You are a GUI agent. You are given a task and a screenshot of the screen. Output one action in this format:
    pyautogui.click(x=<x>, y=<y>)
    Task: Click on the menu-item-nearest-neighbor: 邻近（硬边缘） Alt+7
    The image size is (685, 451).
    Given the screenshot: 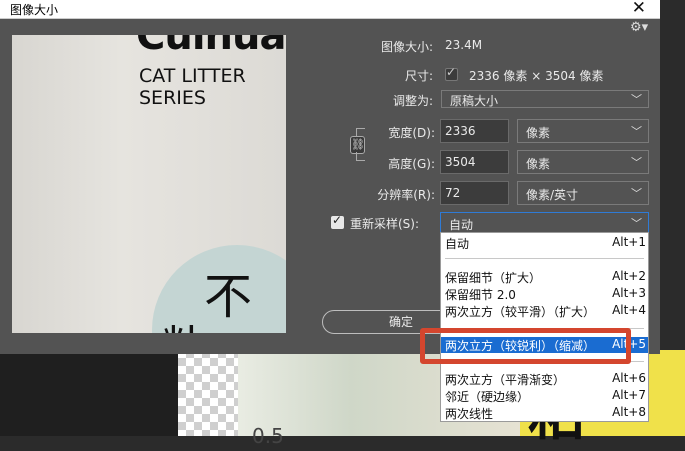 What is the action you would take?
    pyautogui.click(x=544, y=396)
    